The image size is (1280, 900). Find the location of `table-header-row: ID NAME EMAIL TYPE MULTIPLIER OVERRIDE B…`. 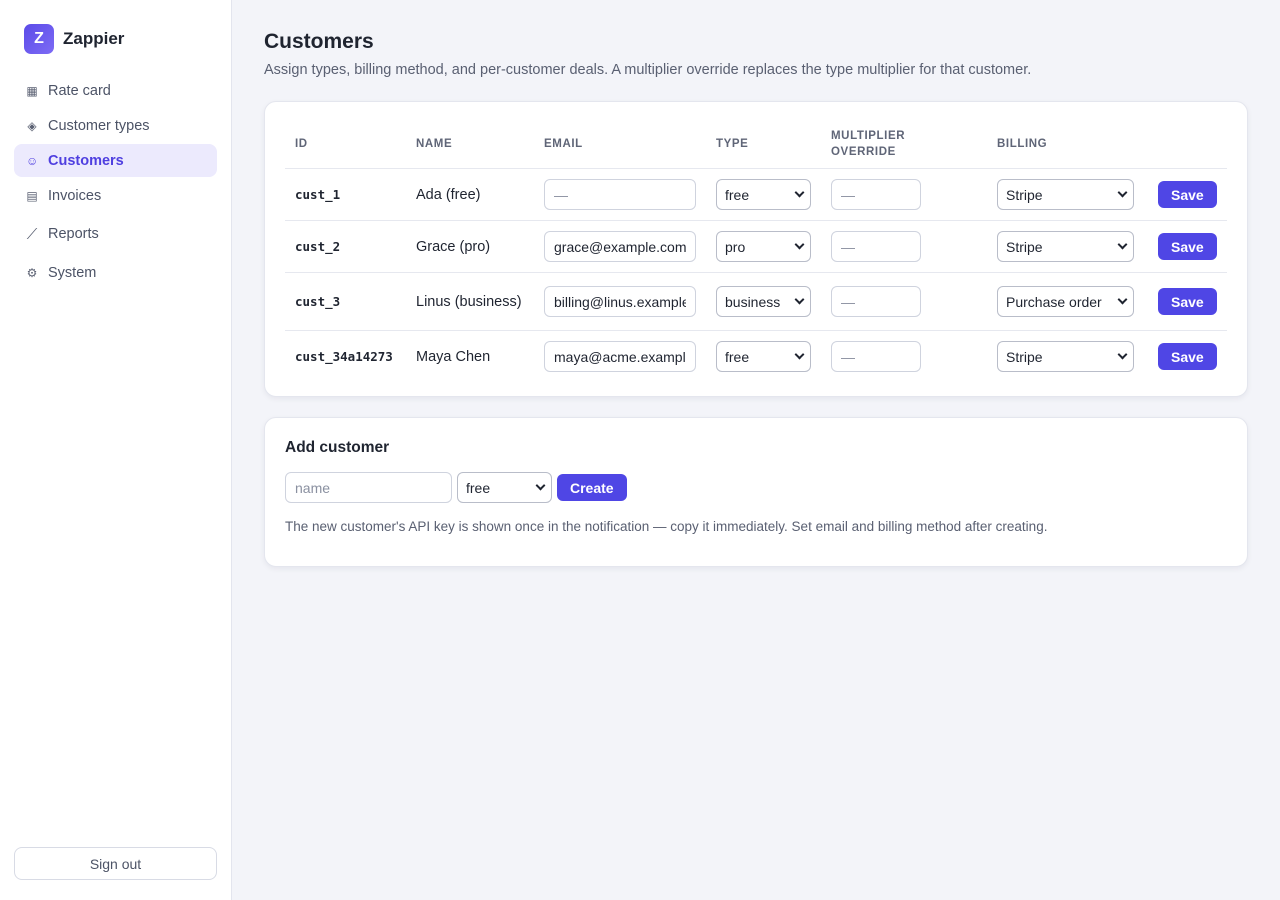

table-header-row: ID NAME EMAIL TYPE MULTIPLIER OVERRIDE B… is located at coordinates (756, 144).